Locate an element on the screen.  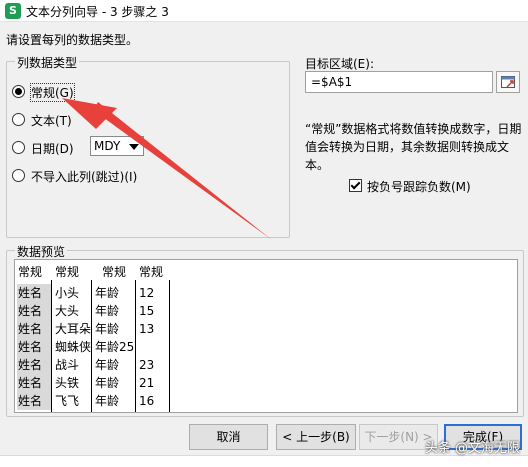
negative-sign-label: 按负号跟踪负数(M) is located at coordinates (419, 186).